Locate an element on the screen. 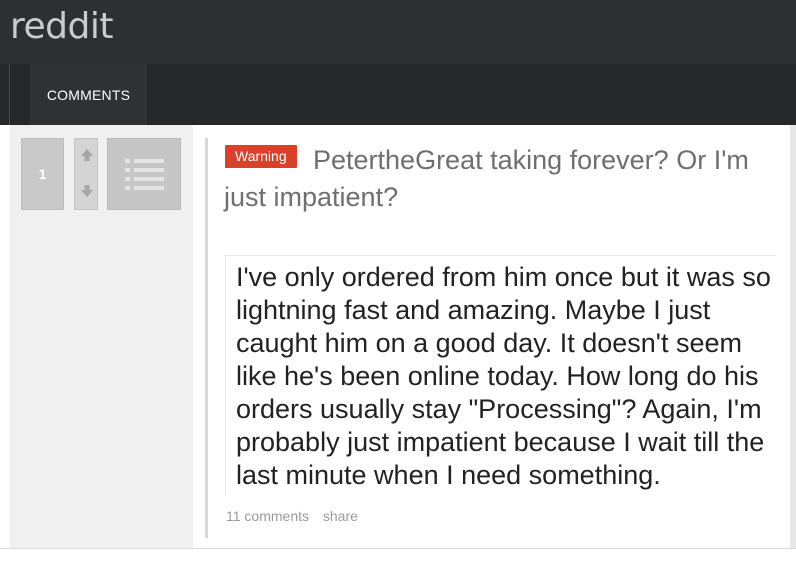 Image resolution: width=796 pixels, height=564 pixels. comments-link: 11 comments is located at coordinates (267, 516).